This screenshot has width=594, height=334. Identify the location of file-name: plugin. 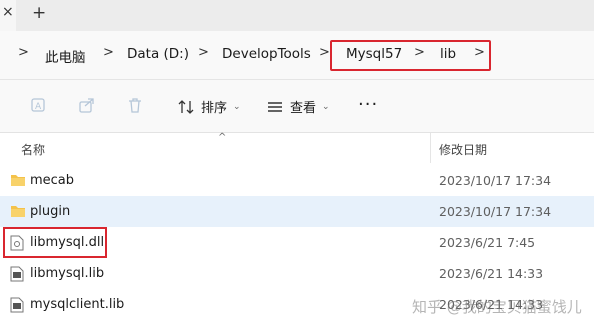
(50, 211).